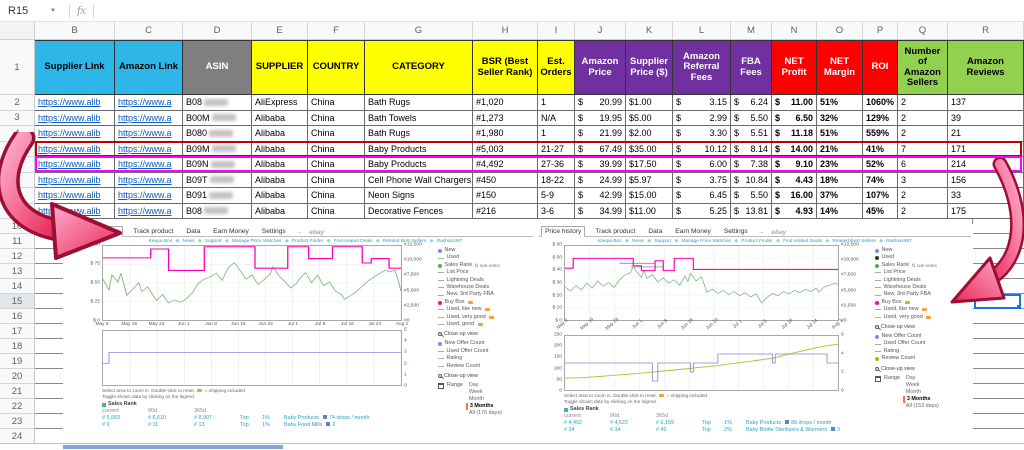 The image size is (1024, 450). I want to click on menu-link: Keepa Box, so click(609, 241).